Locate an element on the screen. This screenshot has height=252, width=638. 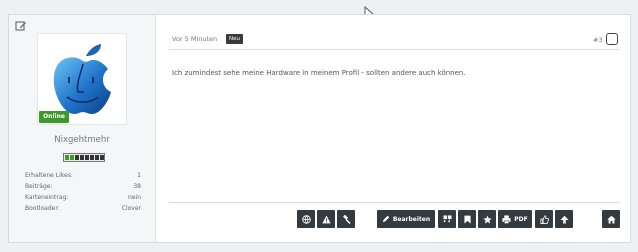
online-badge: Online is located at coordinates (54, 117).